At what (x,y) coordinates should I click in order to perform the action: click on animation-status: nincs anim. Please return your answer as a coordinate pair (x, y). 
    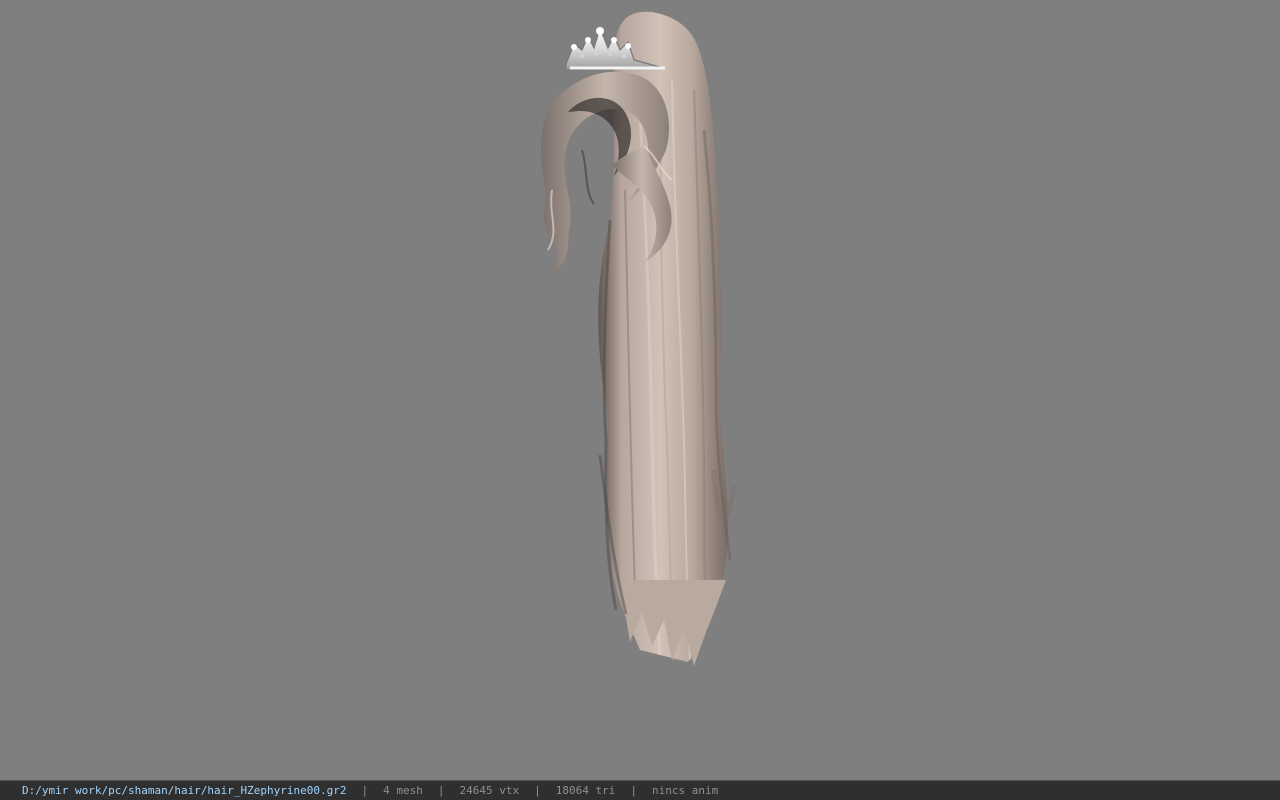
    Looking at the image, I should click on (685, 790).